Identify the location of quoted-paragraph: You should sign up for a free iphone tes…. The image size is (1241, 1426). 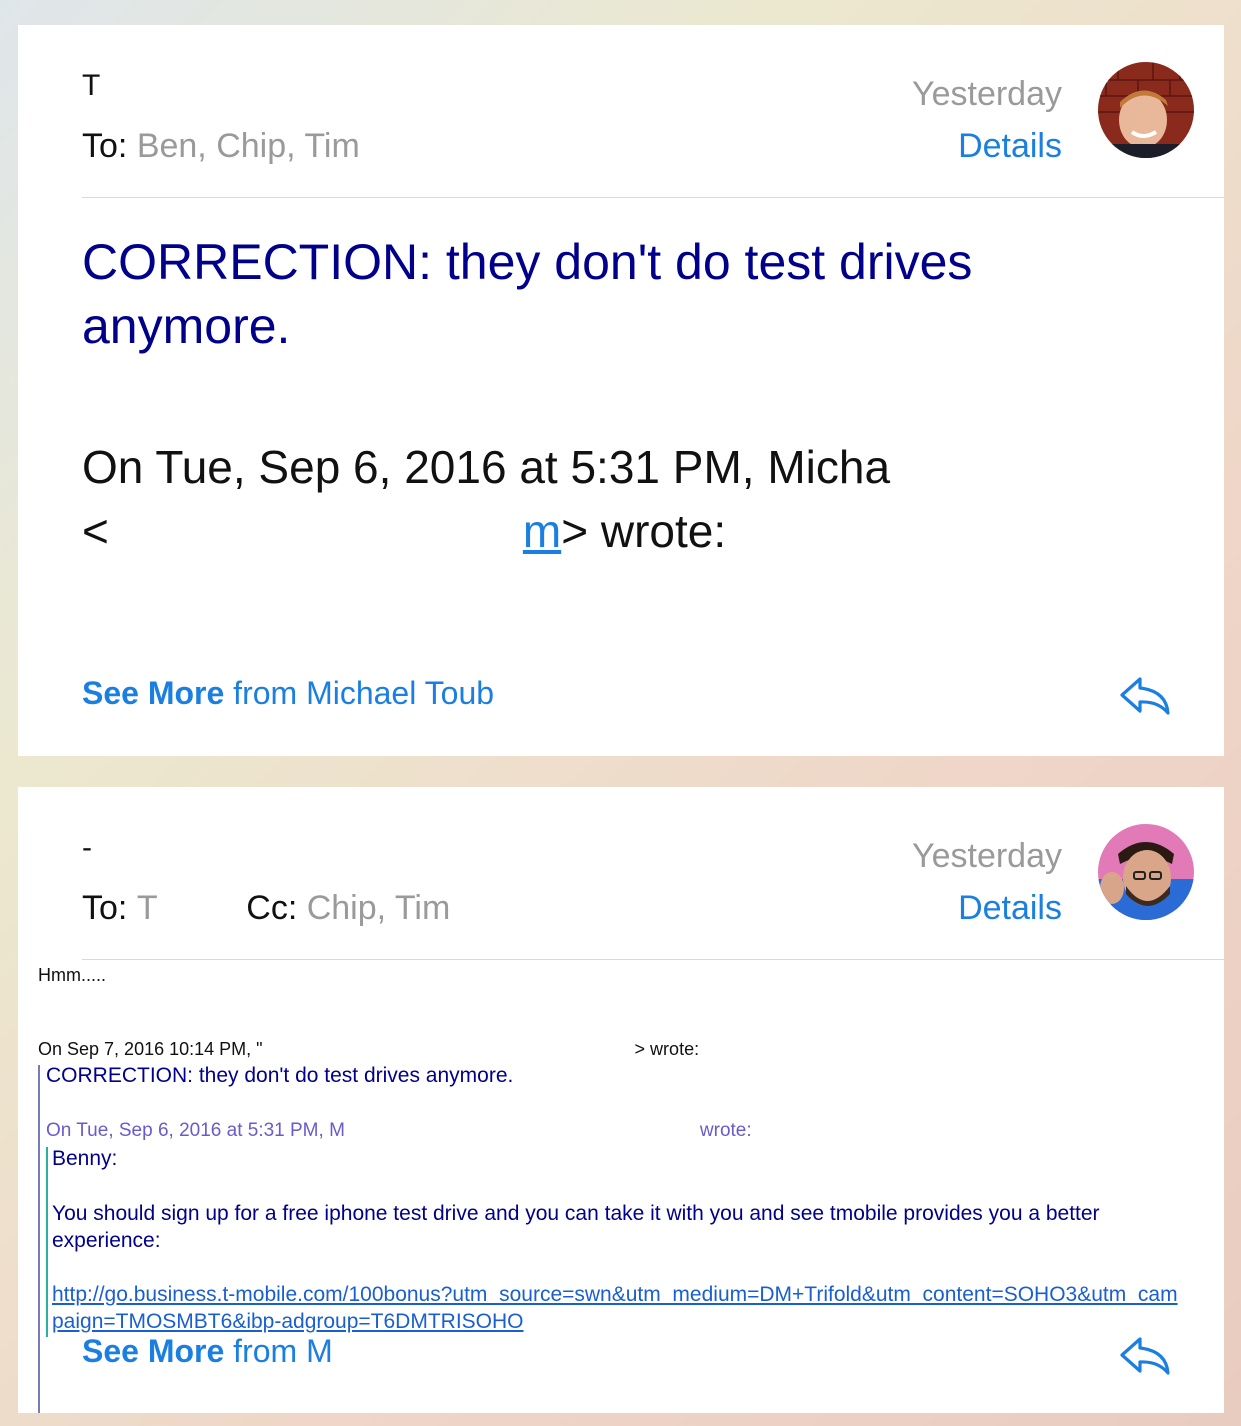
(576, 1227).